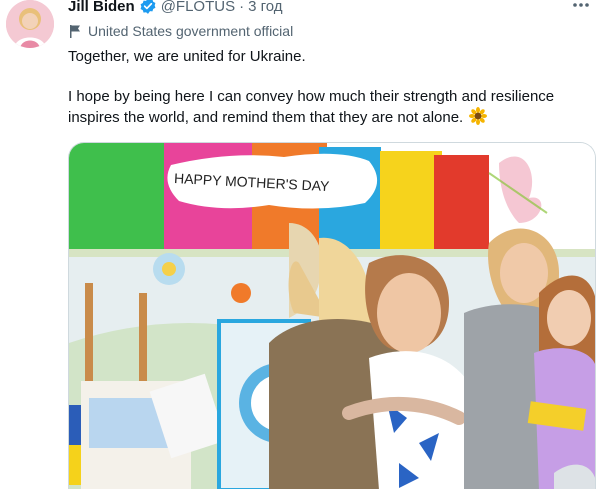 This screenshot has width=600, height=489. I want to click on sunflower-icon, so click(478, 116).